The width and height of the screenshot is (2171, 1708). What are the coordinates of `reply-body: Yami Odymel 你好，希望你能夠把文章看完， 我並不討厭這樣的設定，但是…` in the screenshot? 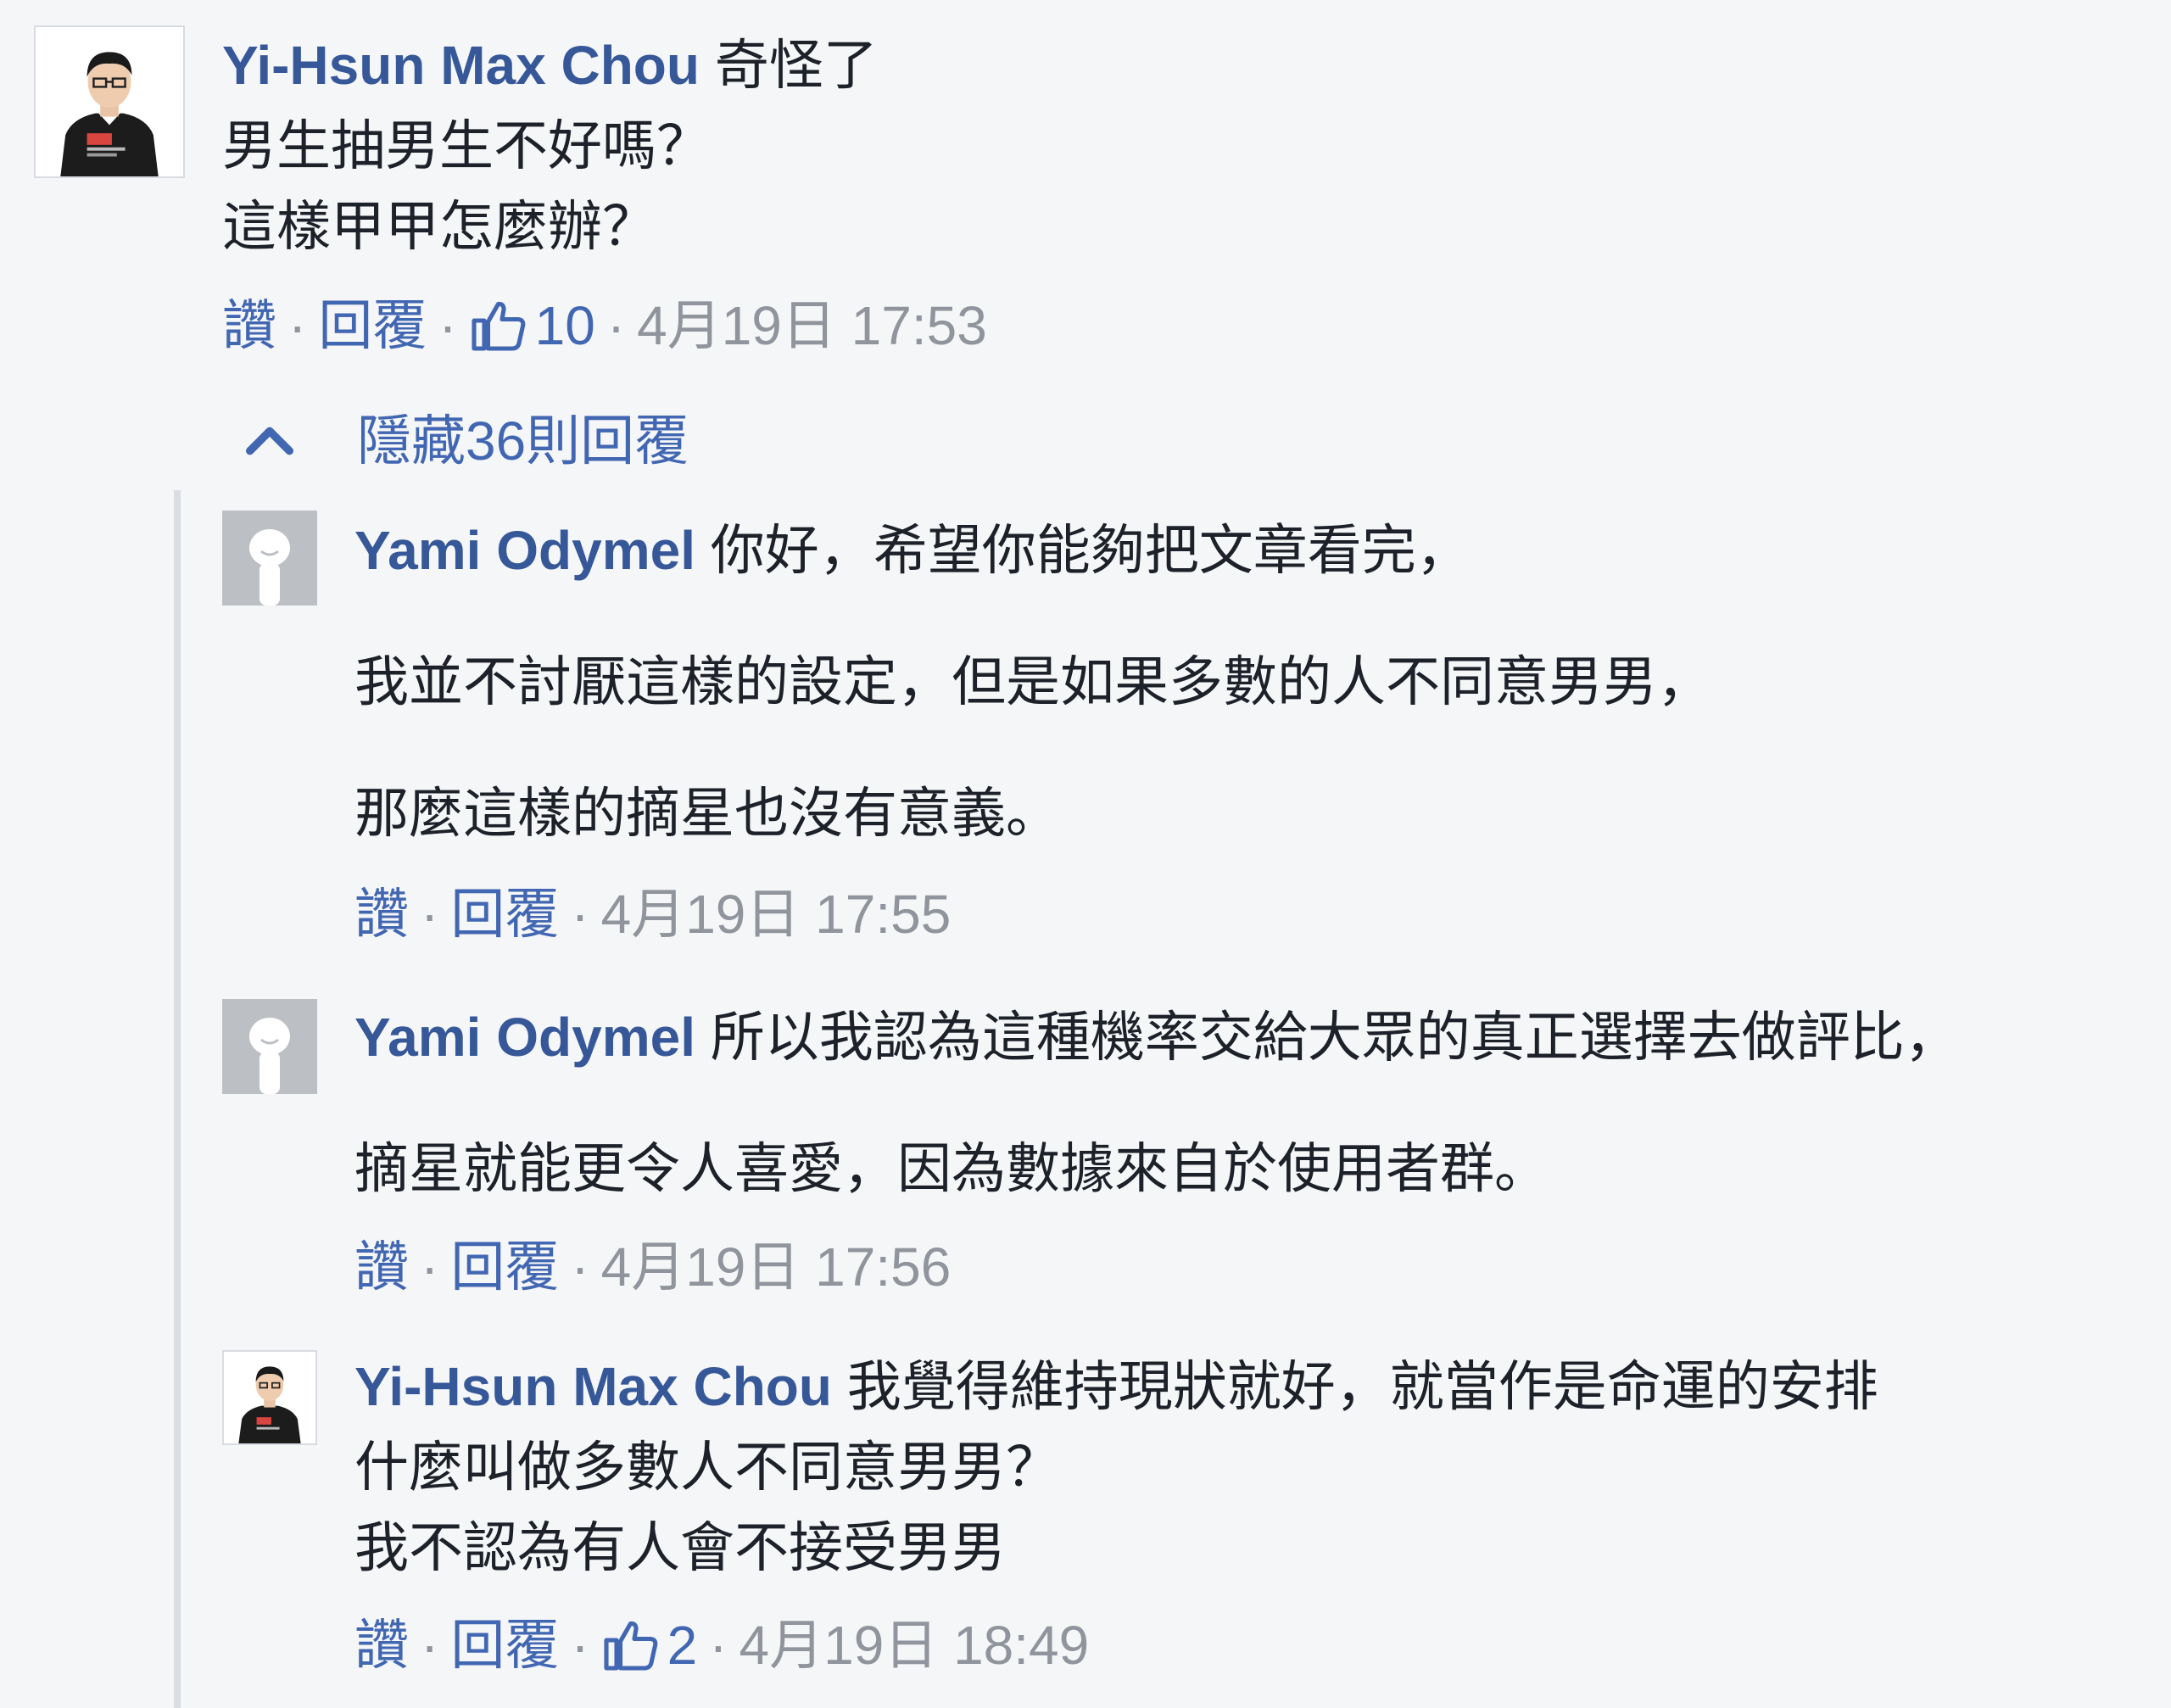 It's located at (1032, 683).